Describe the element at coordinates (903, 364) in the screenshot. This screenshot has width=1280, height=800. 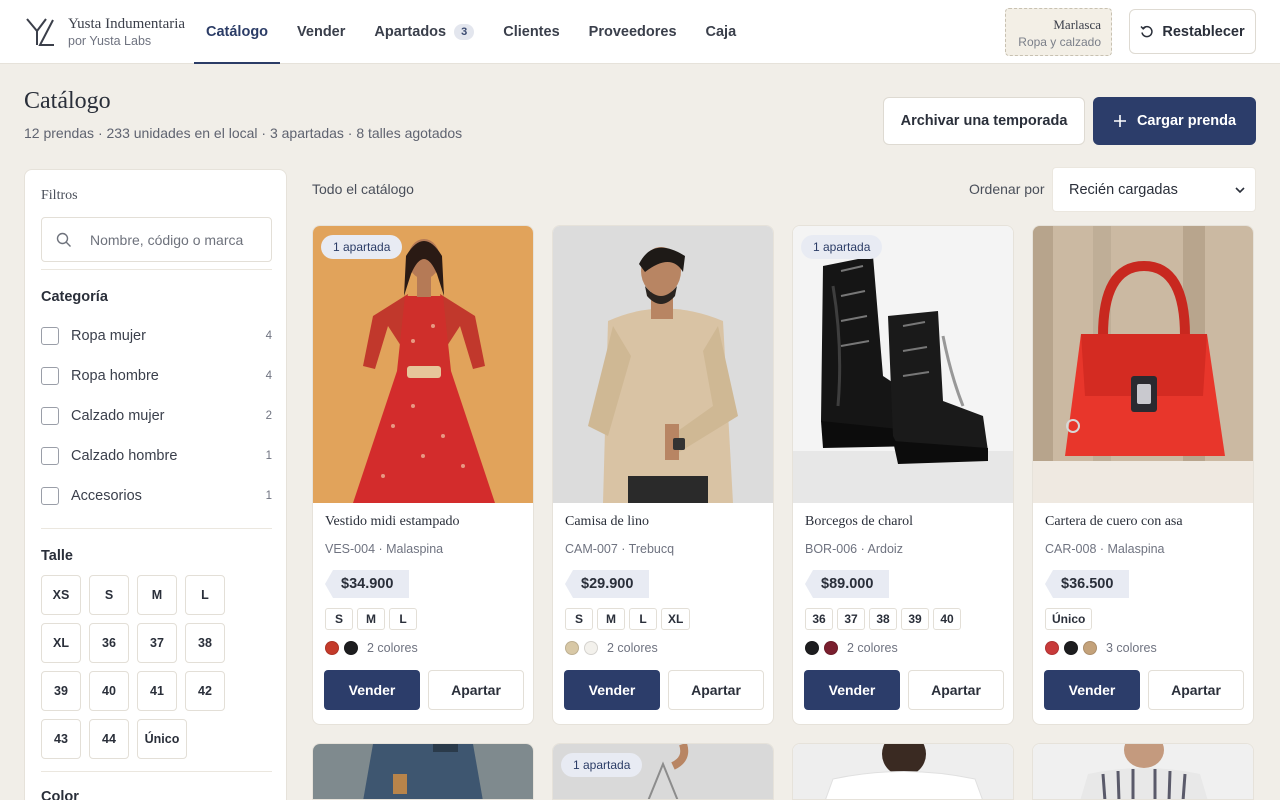
I see `boots-illustration` at that location.